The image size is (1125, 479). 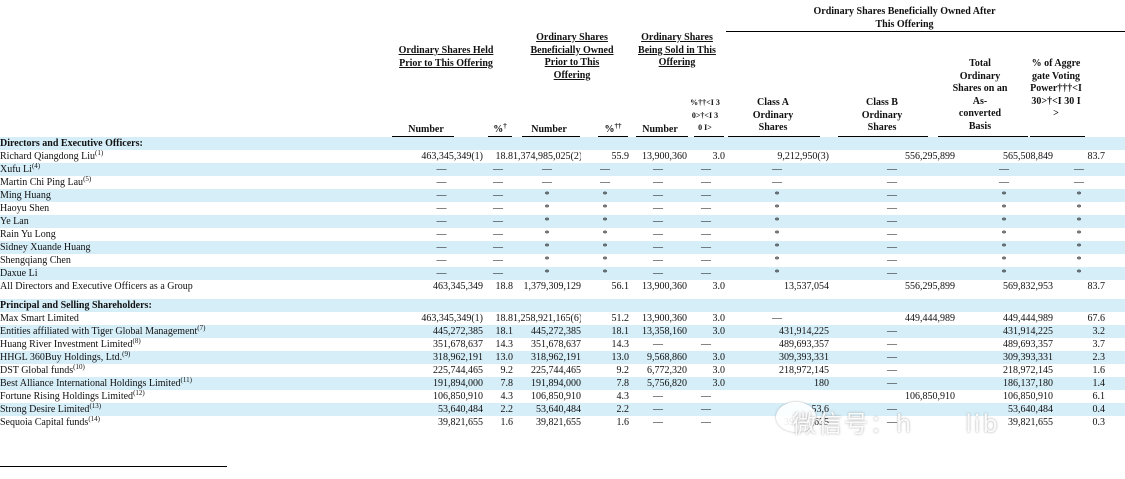 I want to click on footnote-ref: (9), so click(x=126, y=354).